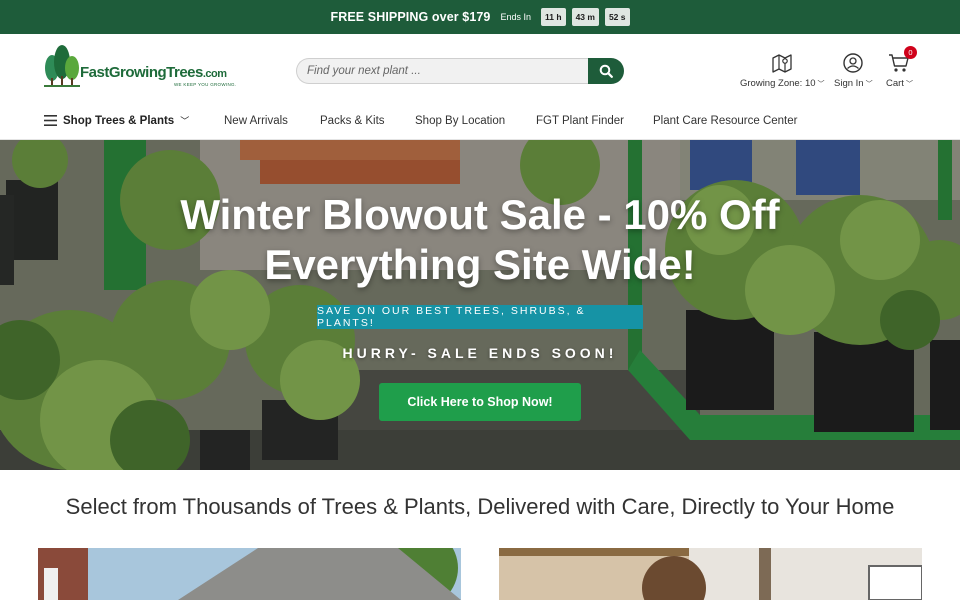 The image size is (960, 600). Describe the element at coordinates (352, 121) in the screenshot. I see `nav-packs-kits: Packs & Kits` at that location.